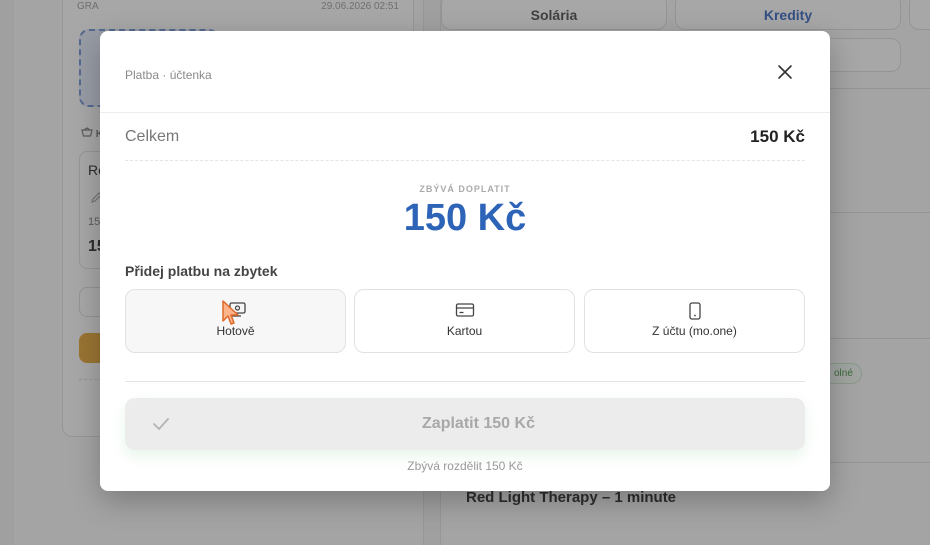 The image size is (930, 545). Describe the element at coordinates (465, 72) in the screenshot. I see `modal-header: Platba · účtenka` at that location.